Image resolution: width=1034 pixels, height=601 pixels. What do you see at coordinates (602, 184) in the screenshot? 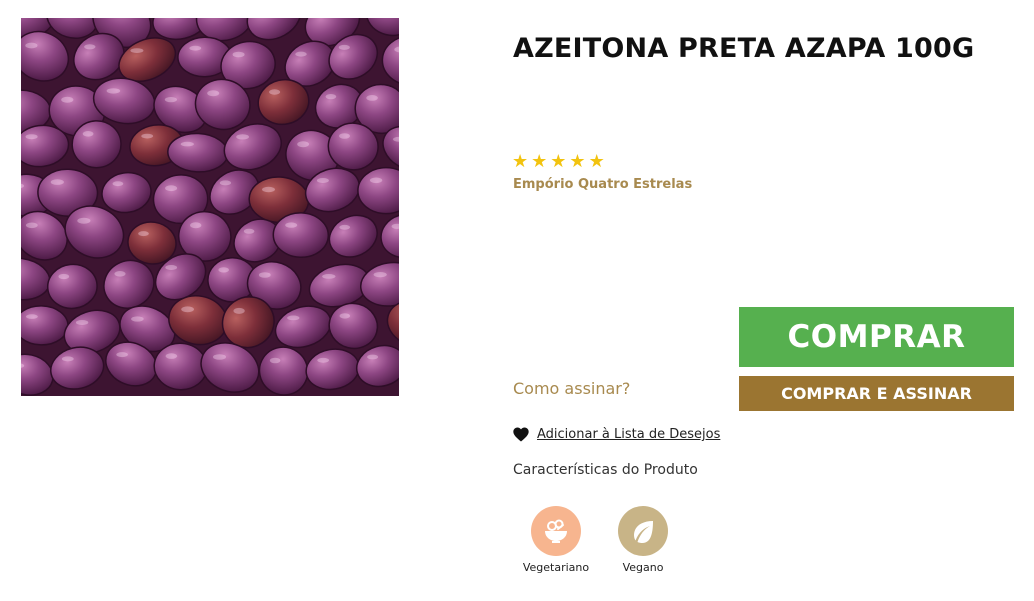
I see `brand-link: Empório Quatro Estrelas` at bounding box center [602, 184].